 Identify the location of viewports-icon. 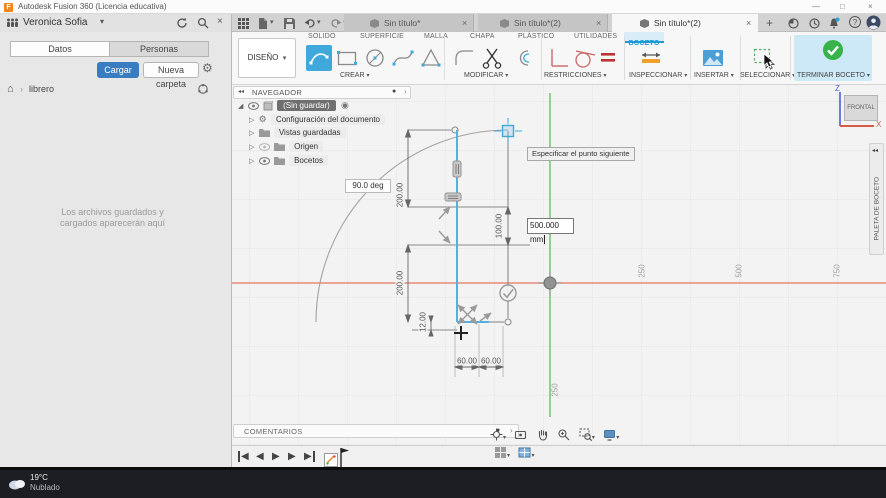
(524, 452).